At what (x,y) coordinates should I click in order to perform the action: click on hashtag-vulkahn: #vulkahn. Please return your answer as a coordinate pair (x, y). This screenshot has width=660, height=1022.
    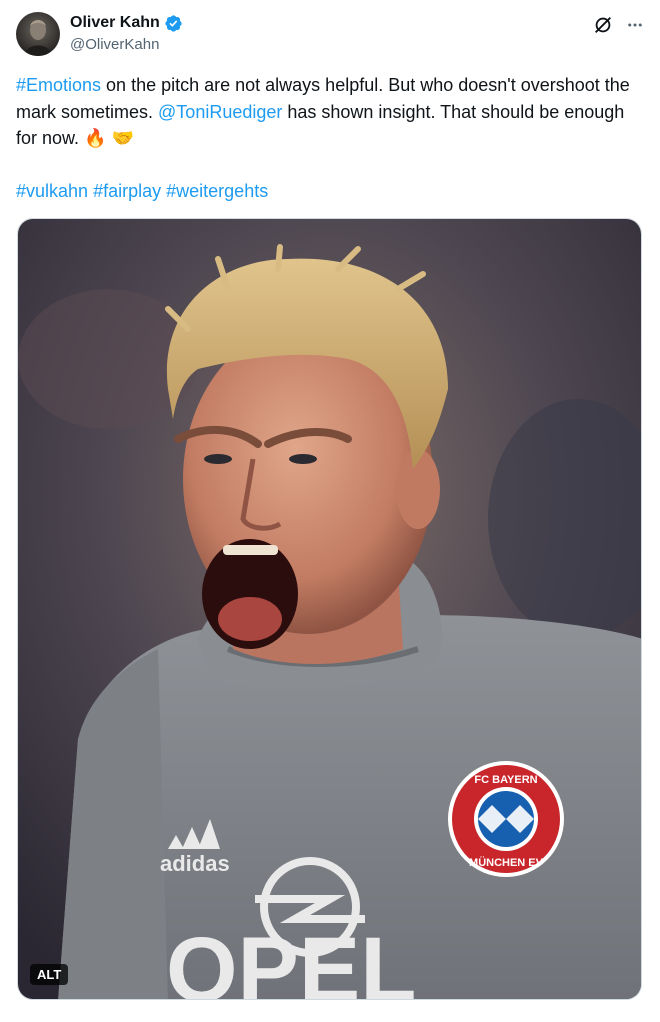
    Looking at the image, I should click on (52, 191).